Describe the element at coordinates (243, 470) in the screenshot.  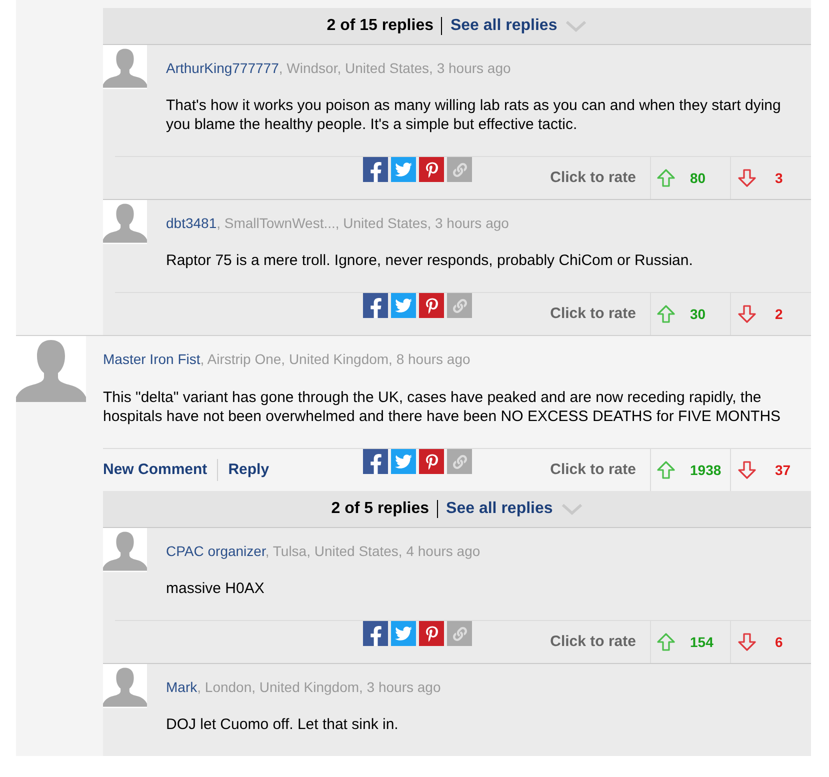
I see `reply-link: Reply` at that location.